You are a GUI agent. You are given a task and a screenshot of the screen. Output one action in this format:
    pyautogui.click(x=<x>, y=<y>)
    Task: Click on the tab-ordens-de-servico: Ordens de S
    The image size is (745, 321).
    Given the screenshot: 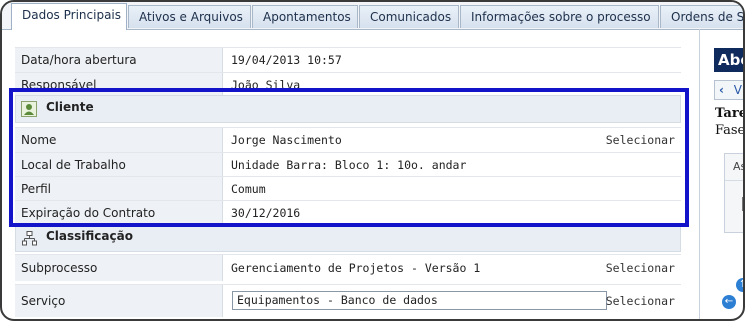 What is the action you would take?
    pyautogui.click(x=701, y=16)
    